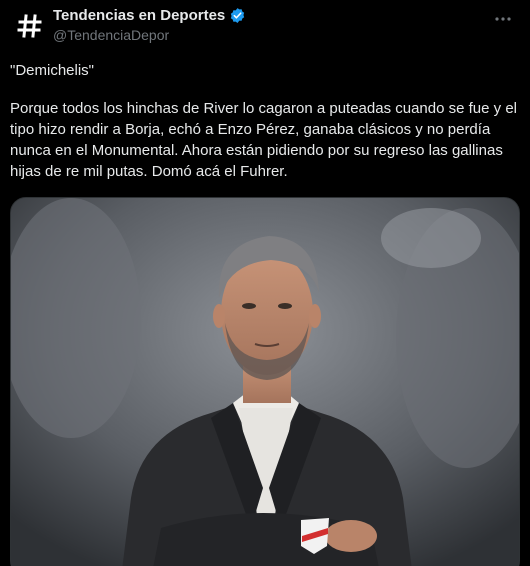 This screenshot has height=566, width=530. I want to click on tweet-quote-line: "Demichelis", so click(52, 70).